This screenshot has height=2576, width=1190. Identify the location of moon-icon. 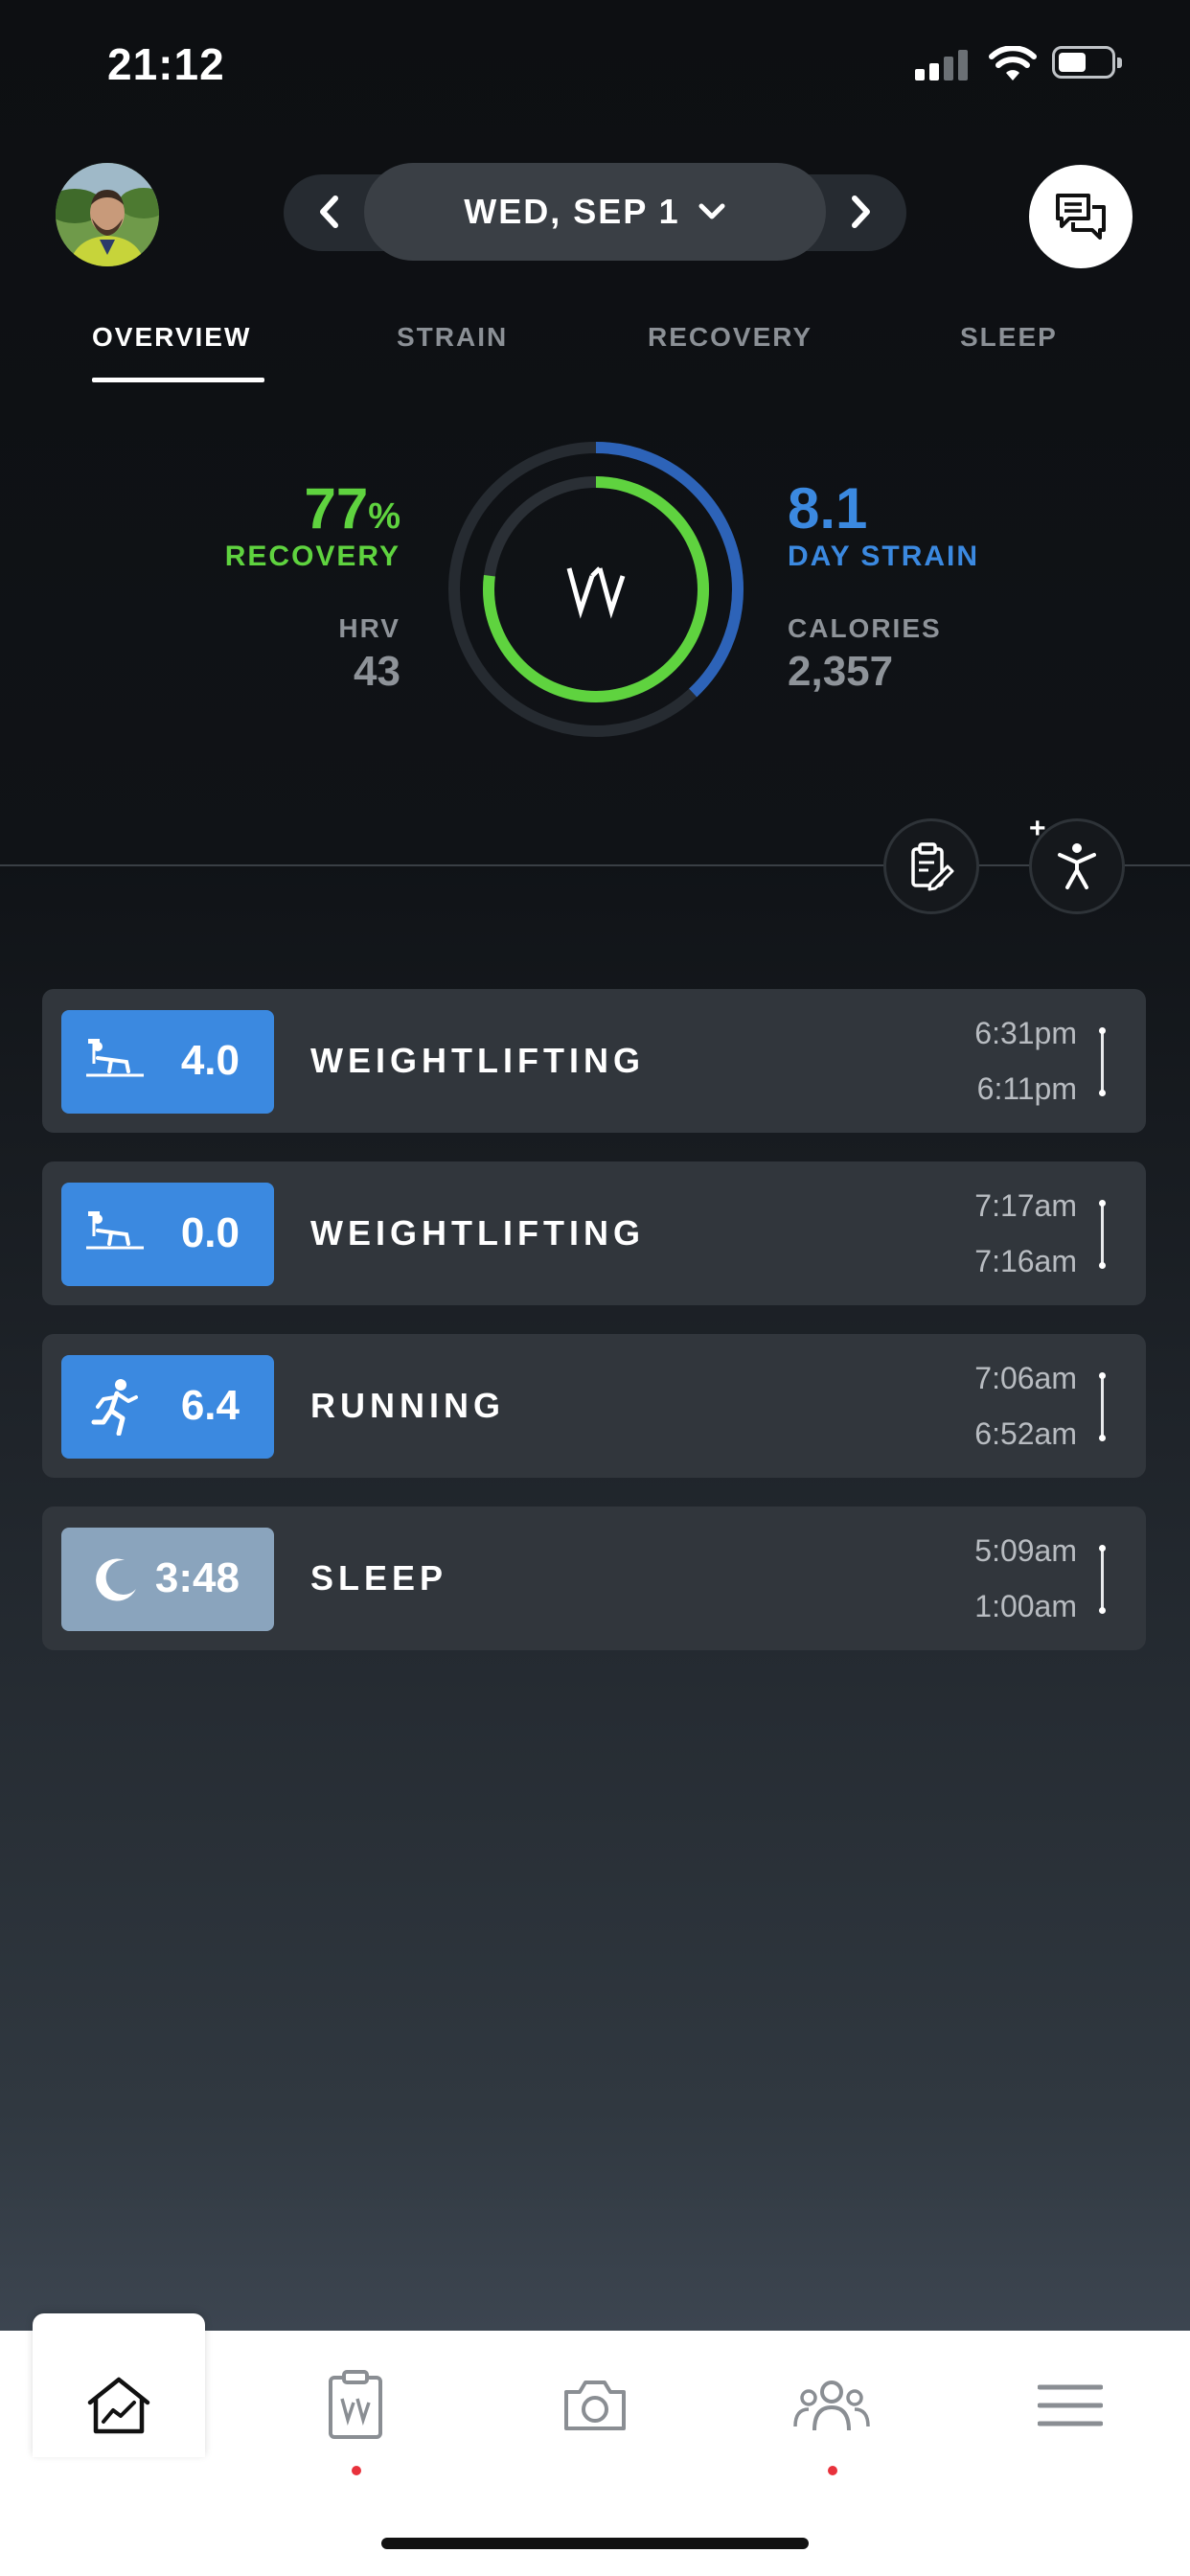
(115, 1579).